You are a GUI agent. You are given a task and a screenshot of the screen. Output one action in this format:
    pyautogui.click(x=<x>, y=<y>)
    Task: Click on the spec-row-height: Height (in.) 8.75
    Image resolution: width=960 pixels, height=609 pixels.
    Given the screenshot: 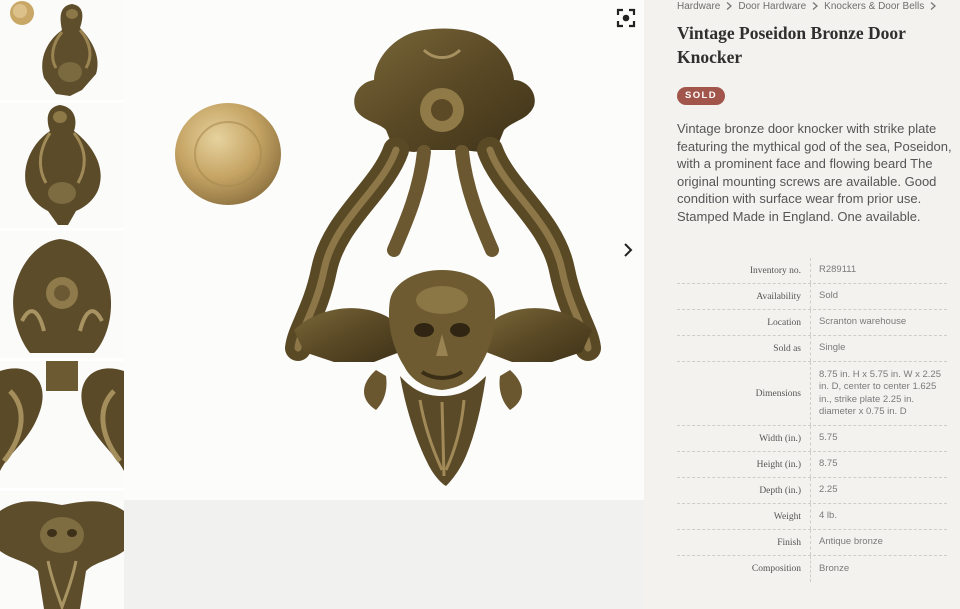 What is the action you would take?
    pyautogui.click(x=812, y=465)
    